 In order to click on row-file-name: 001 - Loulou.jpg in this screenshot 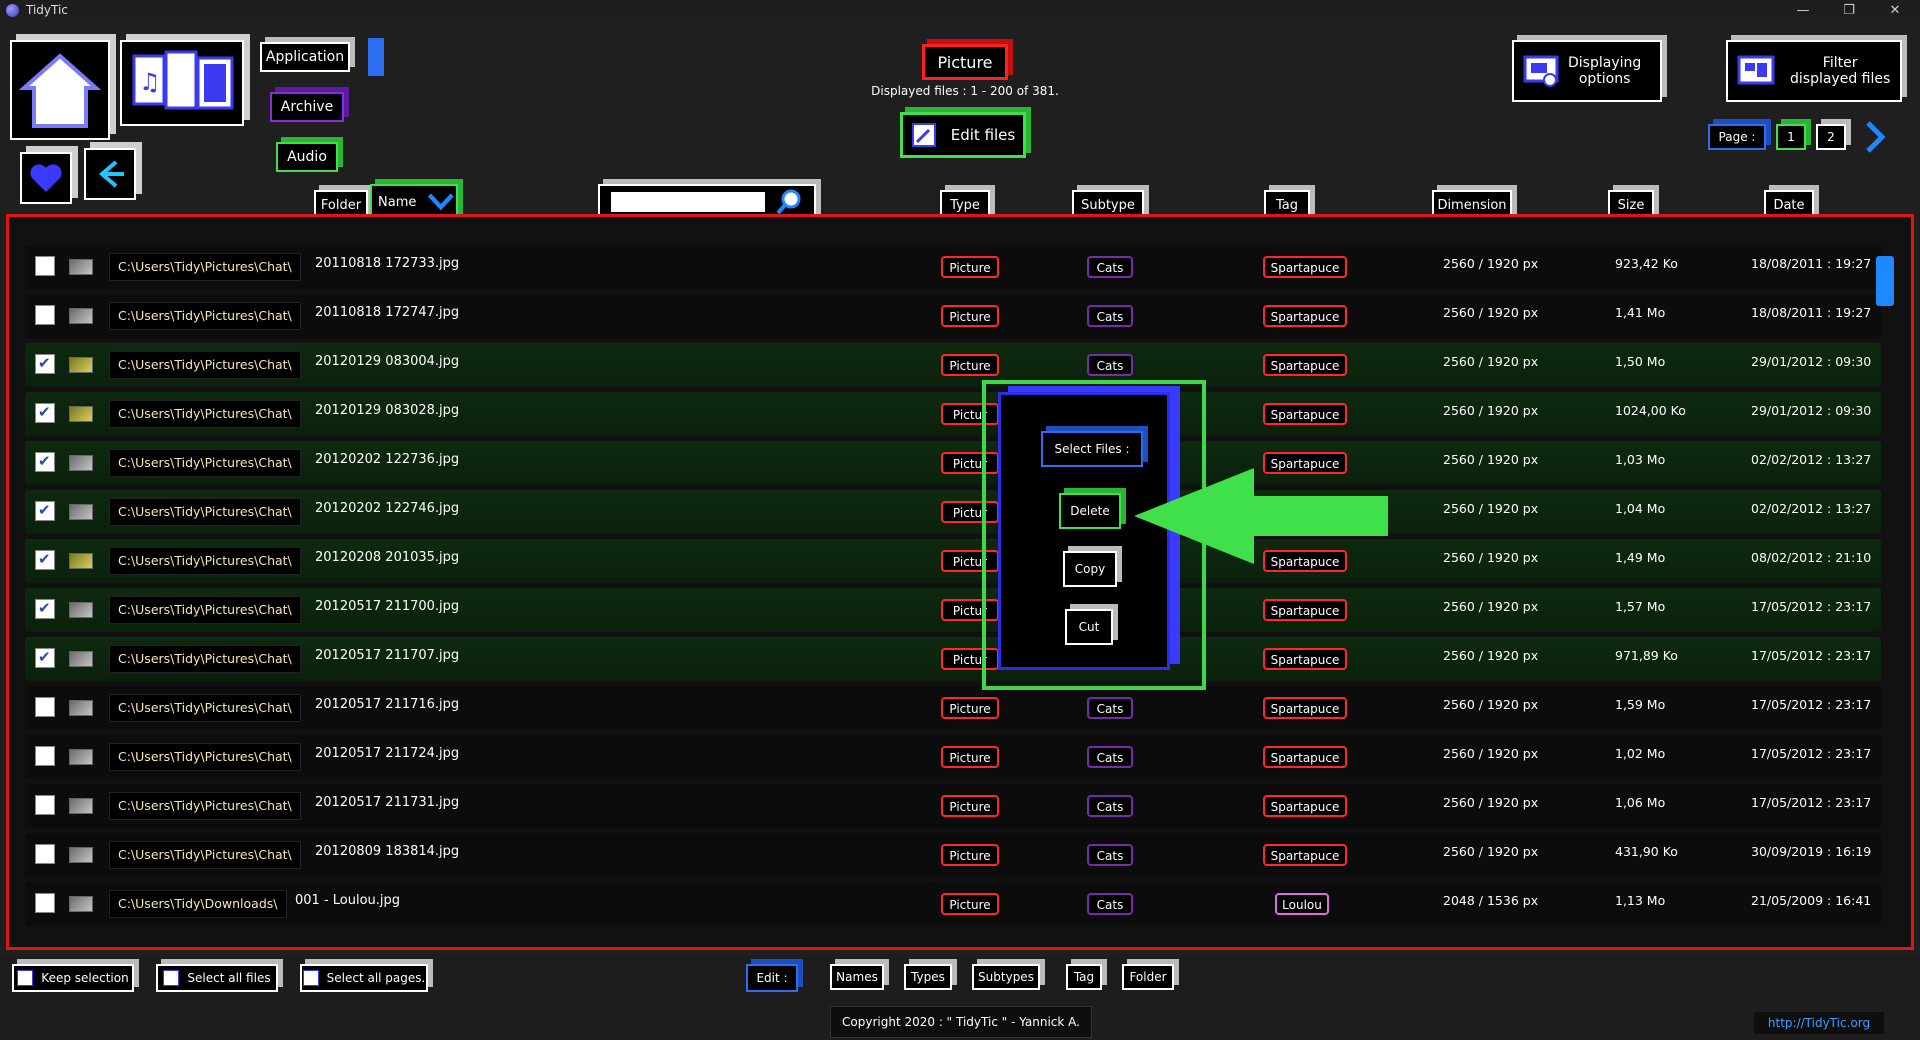, I will do `click(347, 900)`.